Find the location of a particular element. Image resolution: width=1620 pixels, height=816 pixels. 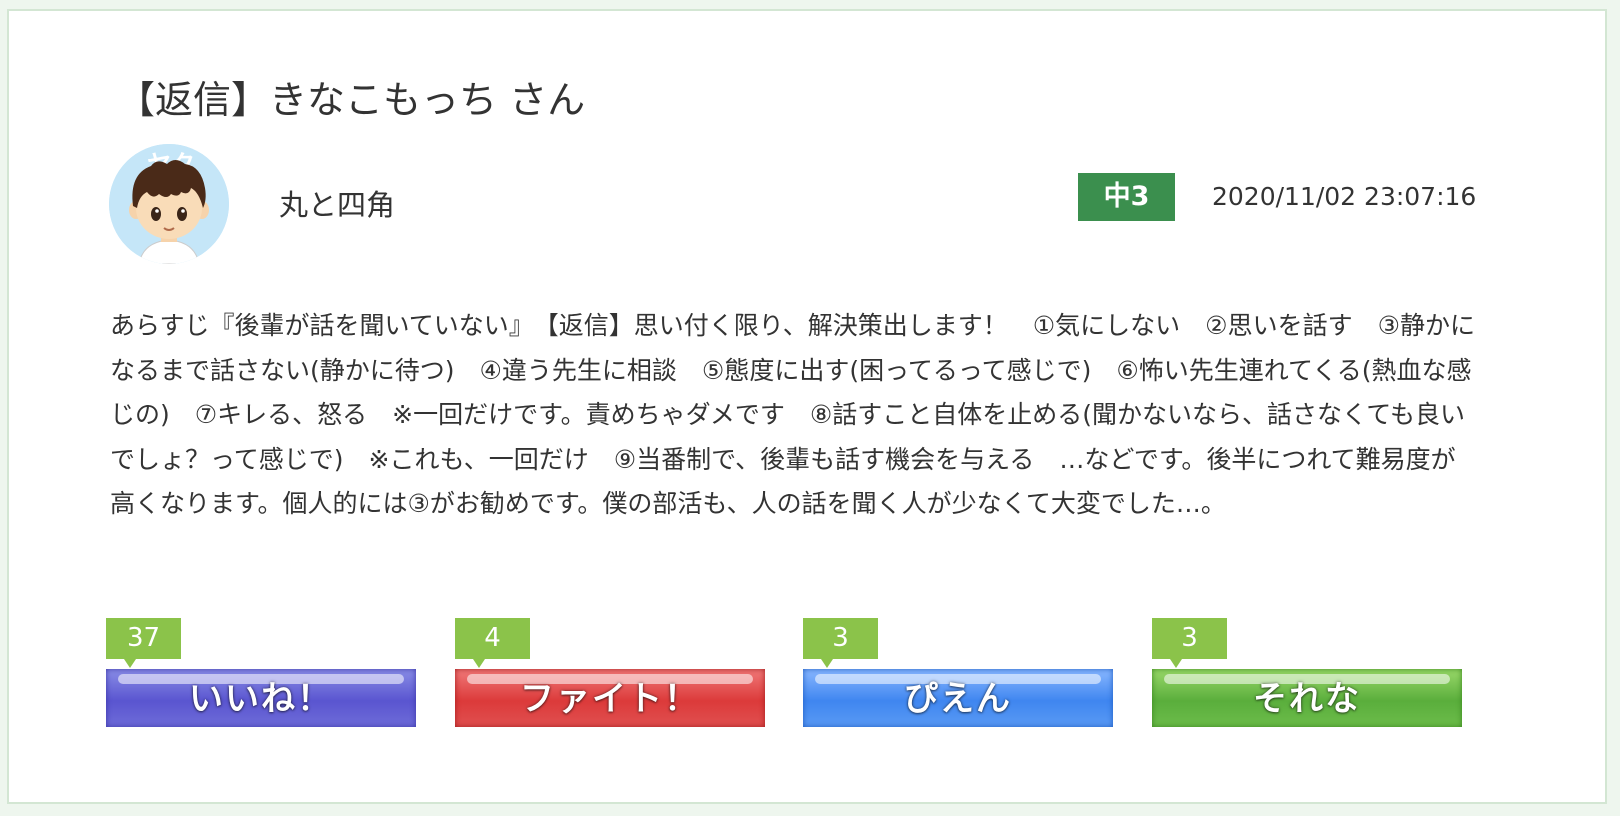

sorena-button-label: それな is located at coordinates (1307, 699).